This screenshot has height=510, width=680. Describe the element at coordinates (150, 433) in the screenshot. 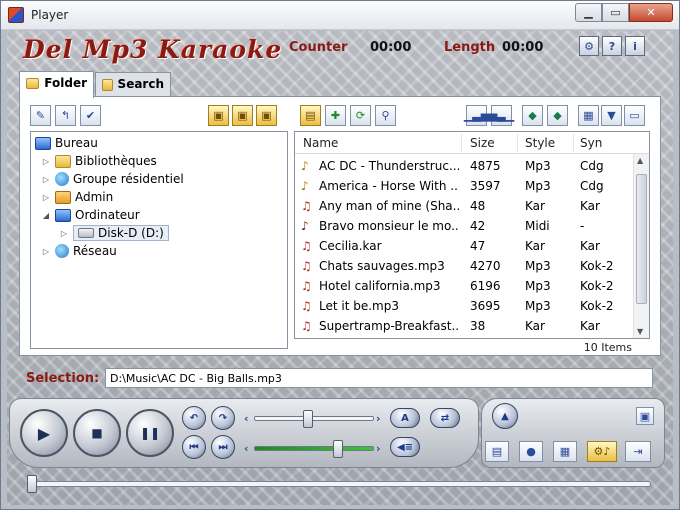

I see `pause-button: ❚❚` at that location.